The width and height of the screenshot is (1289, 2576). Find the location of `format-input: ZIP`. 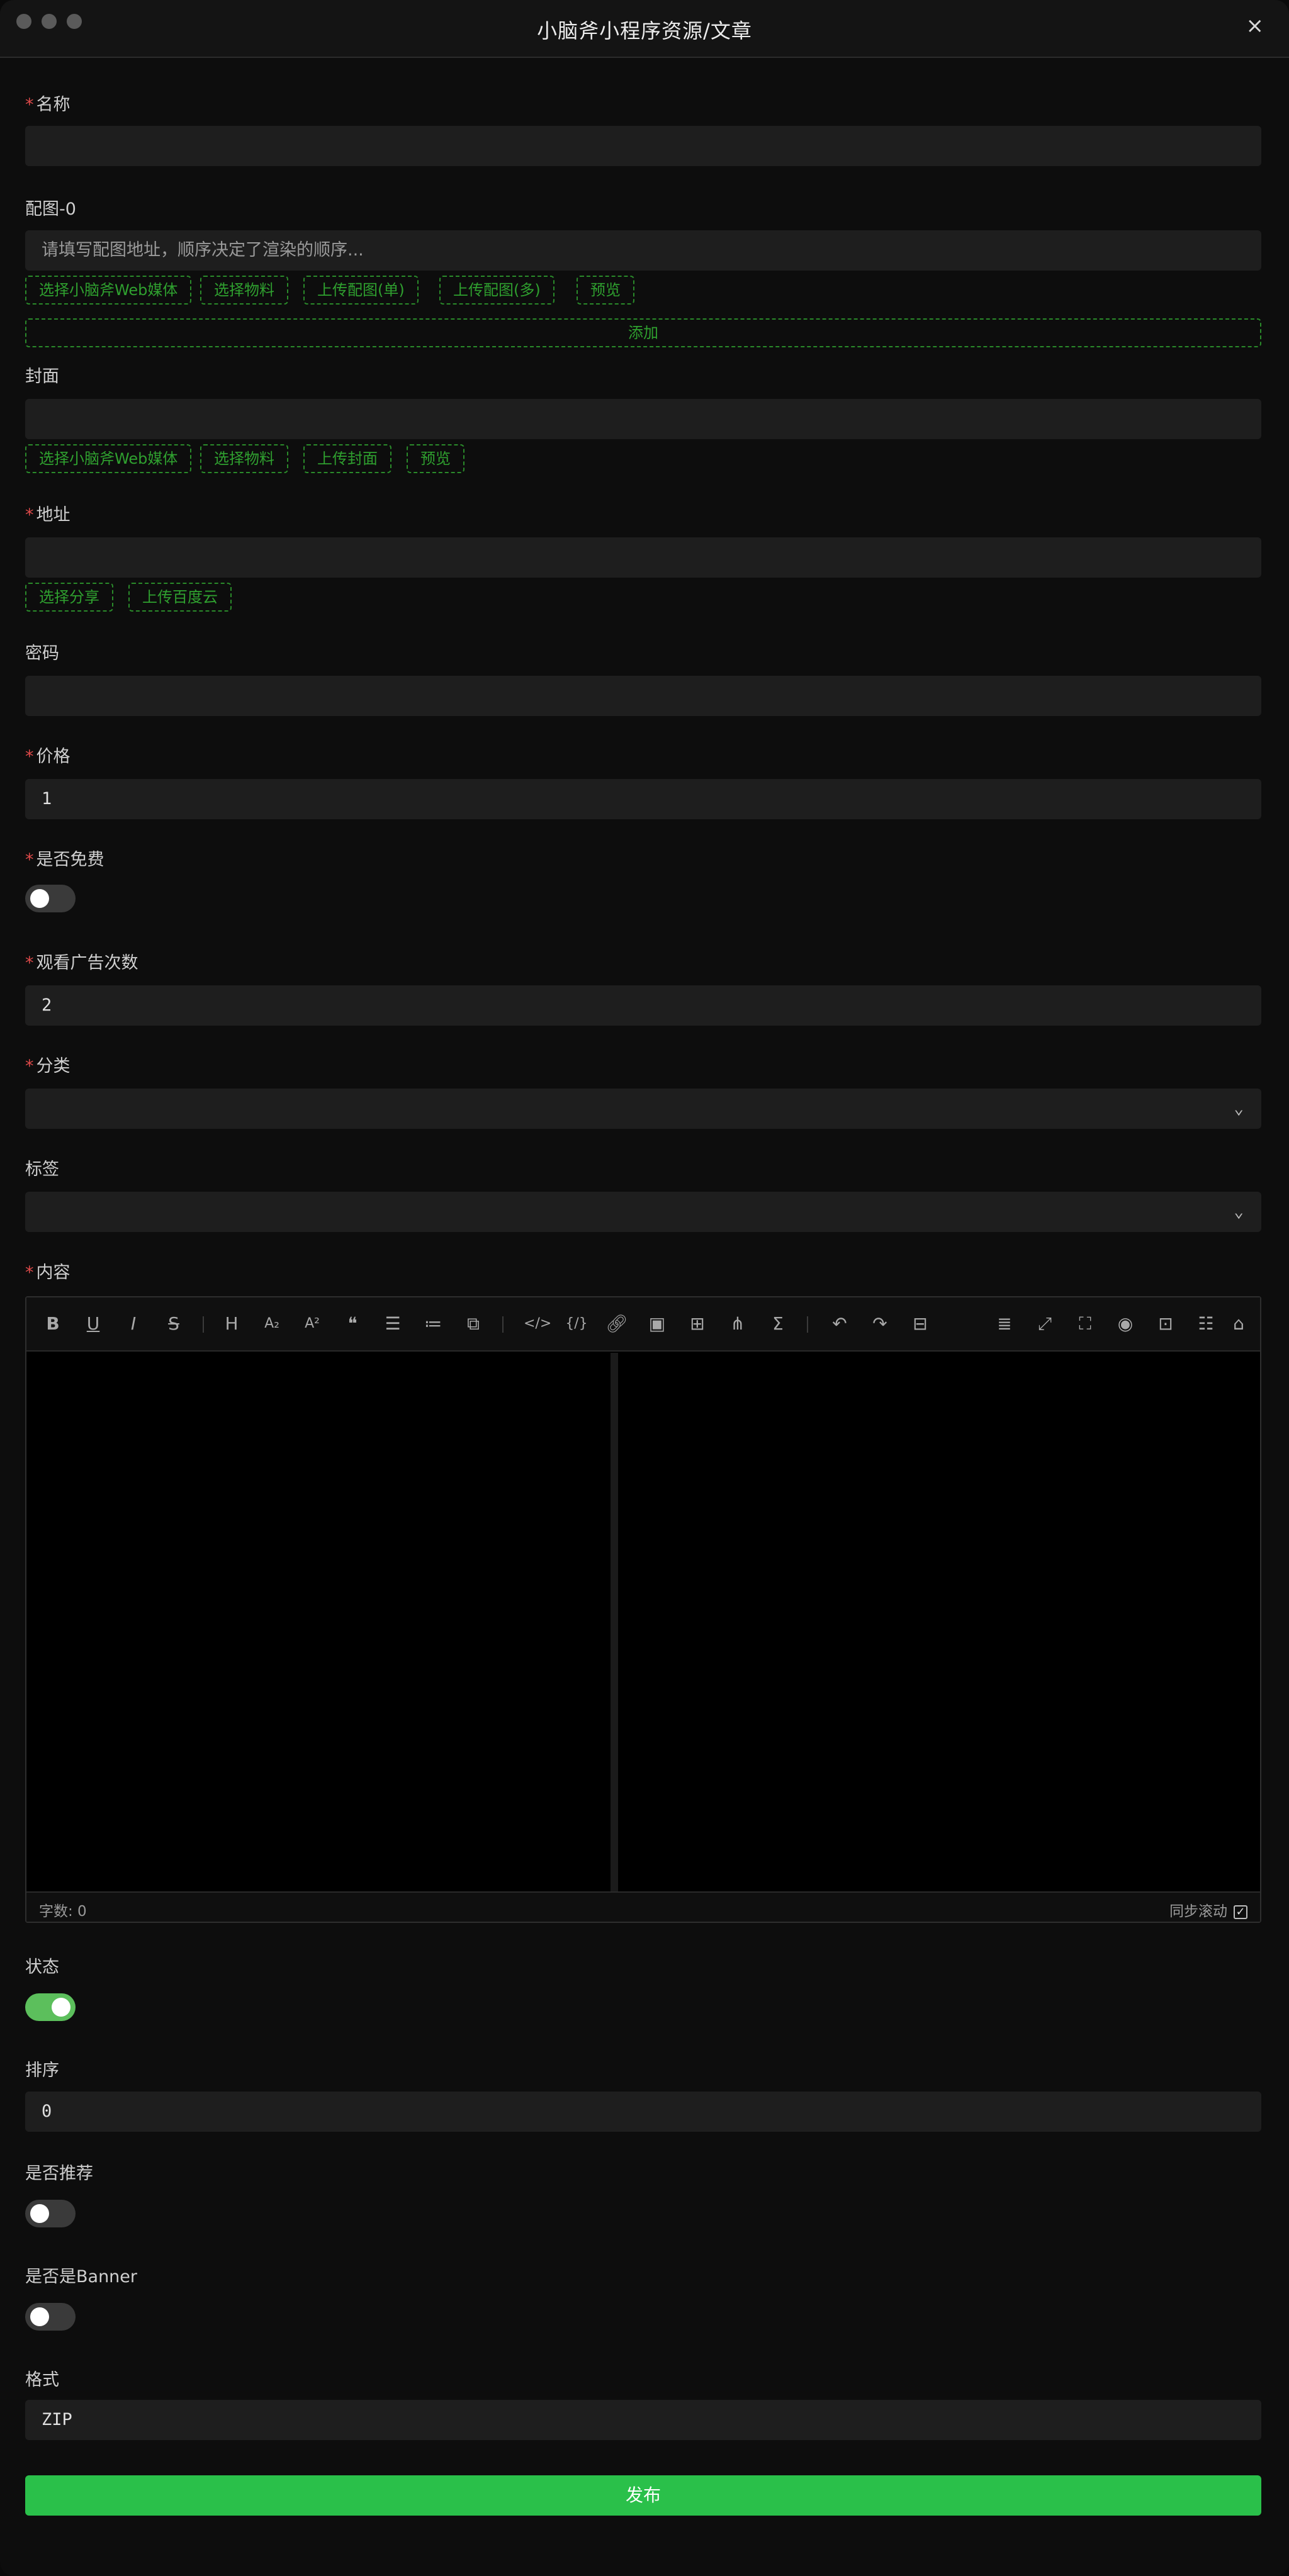

format-input: ZIP is located at coordinates (643, 2420).